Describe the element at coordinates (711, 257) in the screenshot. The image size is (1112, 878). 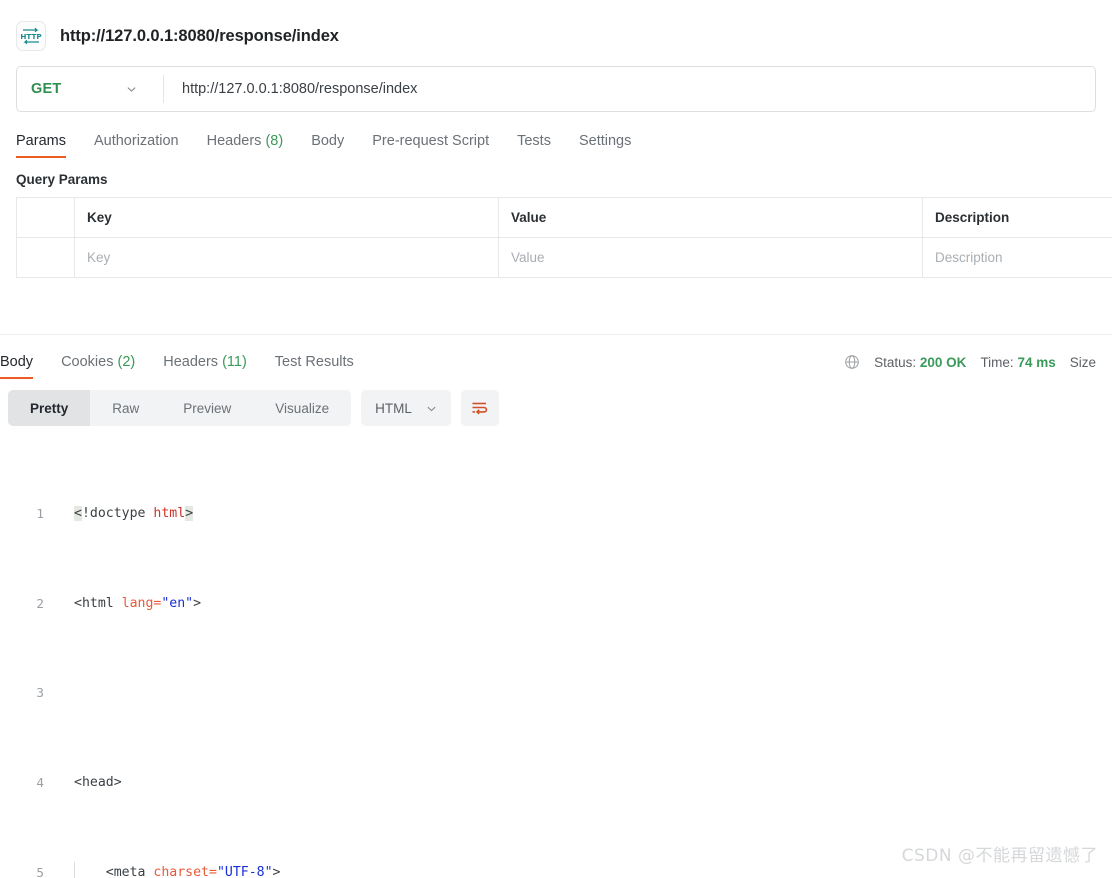
I see `row-value-input: Value` at that location.